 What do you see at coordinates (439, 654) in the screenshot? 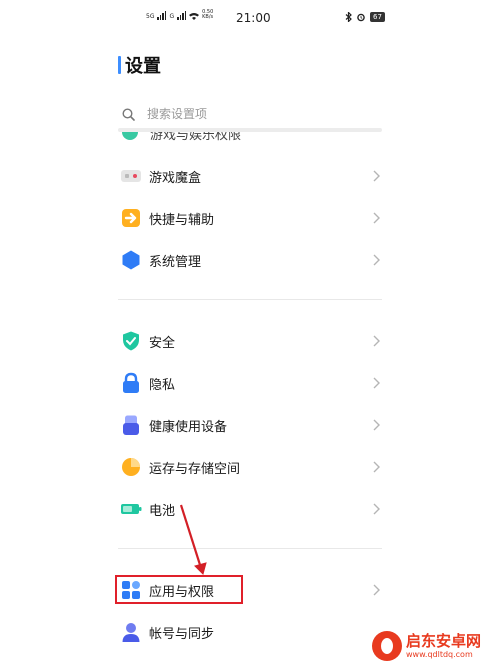
I see `watermark-url: www.qdltdq.com` at bounding box center [439, 654].